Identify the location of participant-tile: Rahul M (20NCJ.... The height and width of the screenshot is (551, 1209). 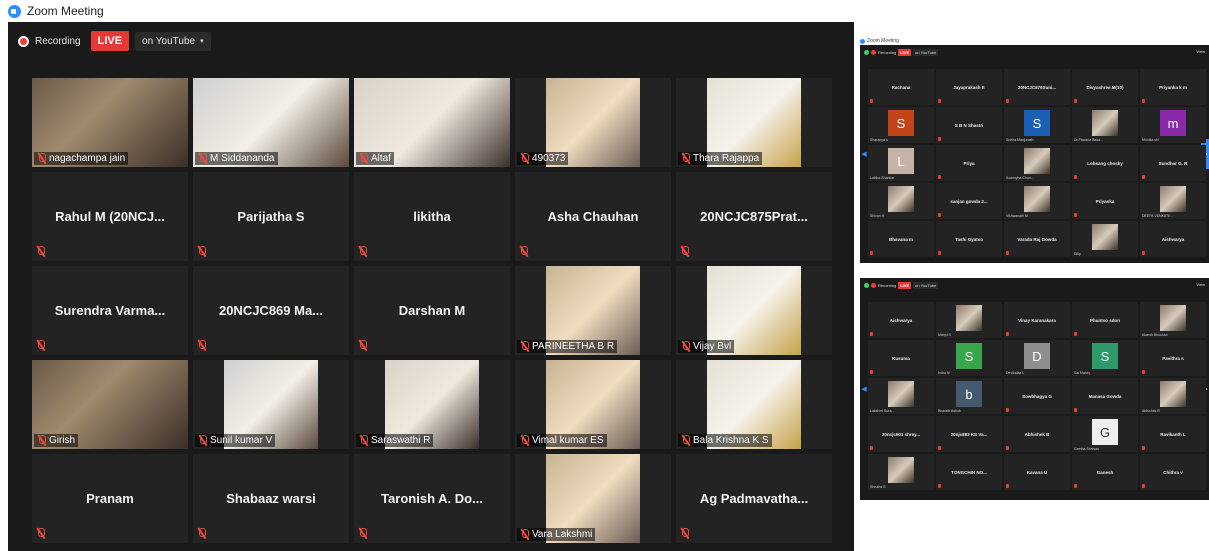
(110, 216).